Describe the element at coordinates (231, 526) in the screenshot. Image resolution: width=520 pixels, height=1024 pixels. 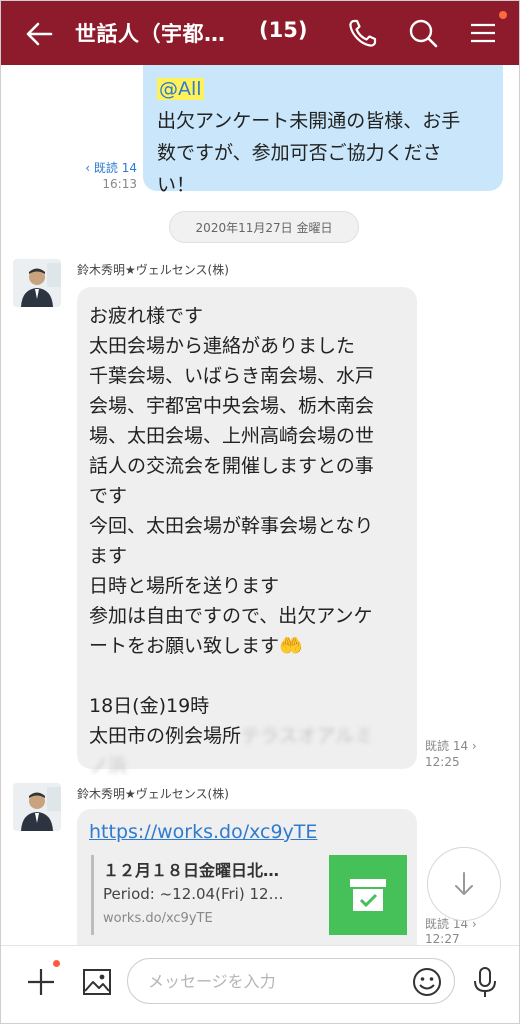
I see `message-line: 今回、太田会場が幹事会場となり` at that location.